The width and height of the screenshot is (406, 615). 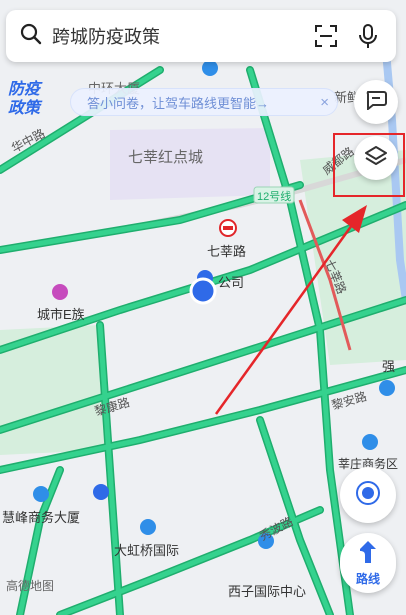 I want to click on current-location-dot, so click(x=203, y=291).